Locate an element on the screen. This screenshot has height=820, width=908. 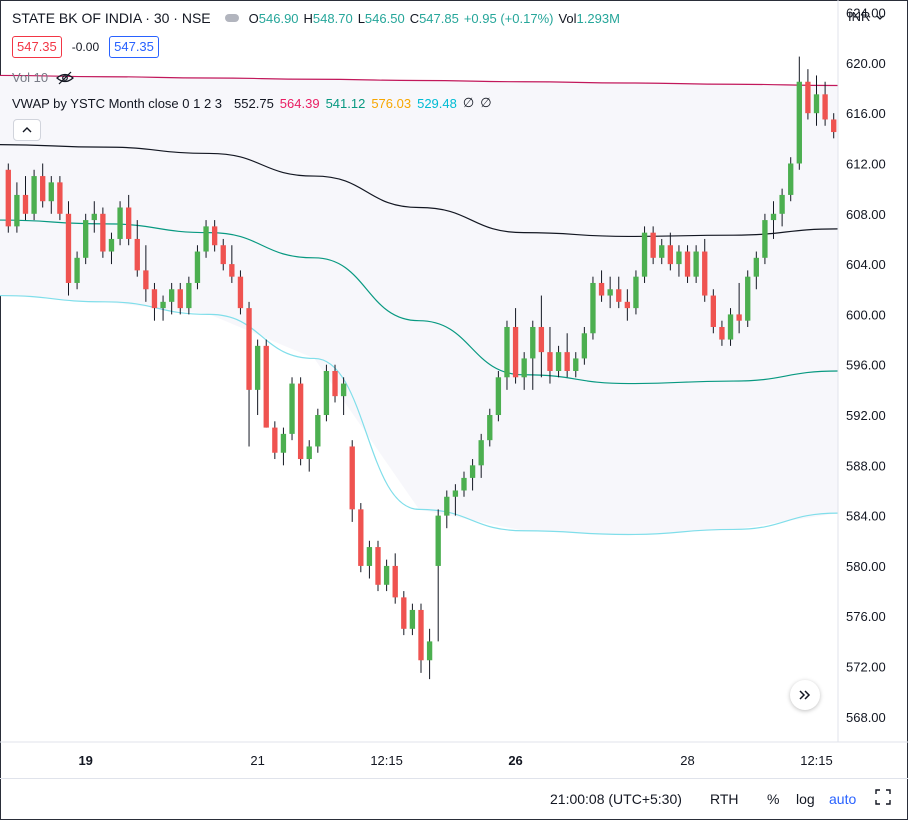
session-button: RTH is located at coordinates (724, 799).